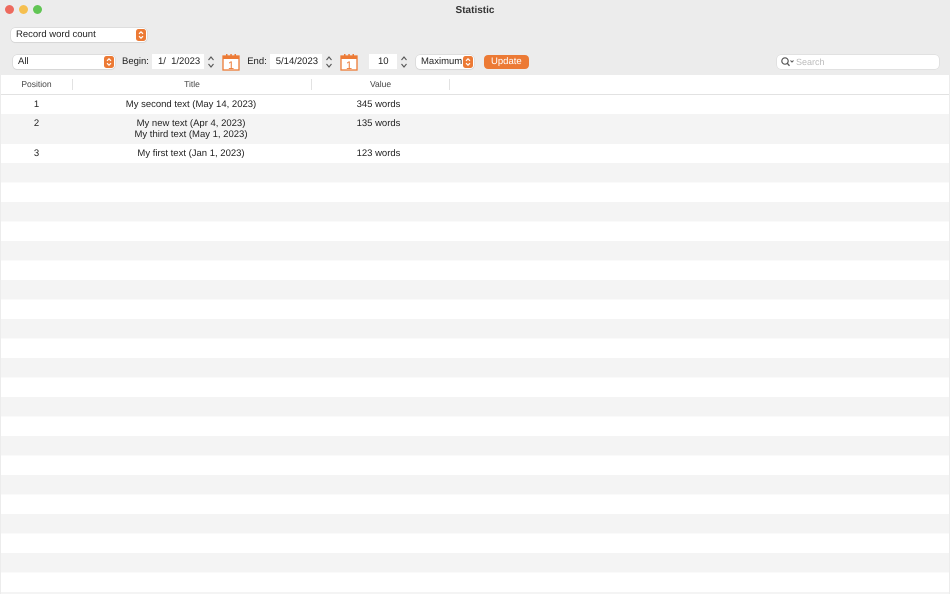  What do you see at coordinates (178, 61) in the screenshot?
I see `begin-date-field: 1/ 1/2023` at bounding box center [178, 61].